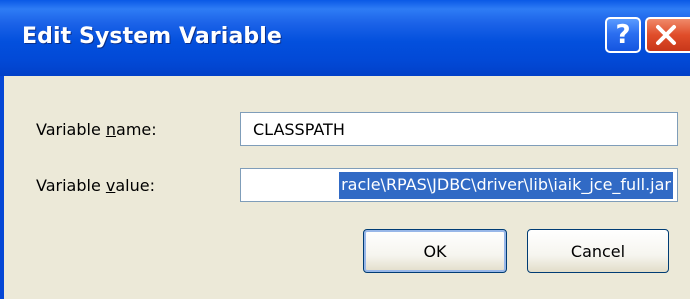 This screenshot has width=690, height=299. What do you see at coordinates (71, 185) in the screenshot?
I see `variable-value-label-text: Variable` at bounding box center [71, 185].